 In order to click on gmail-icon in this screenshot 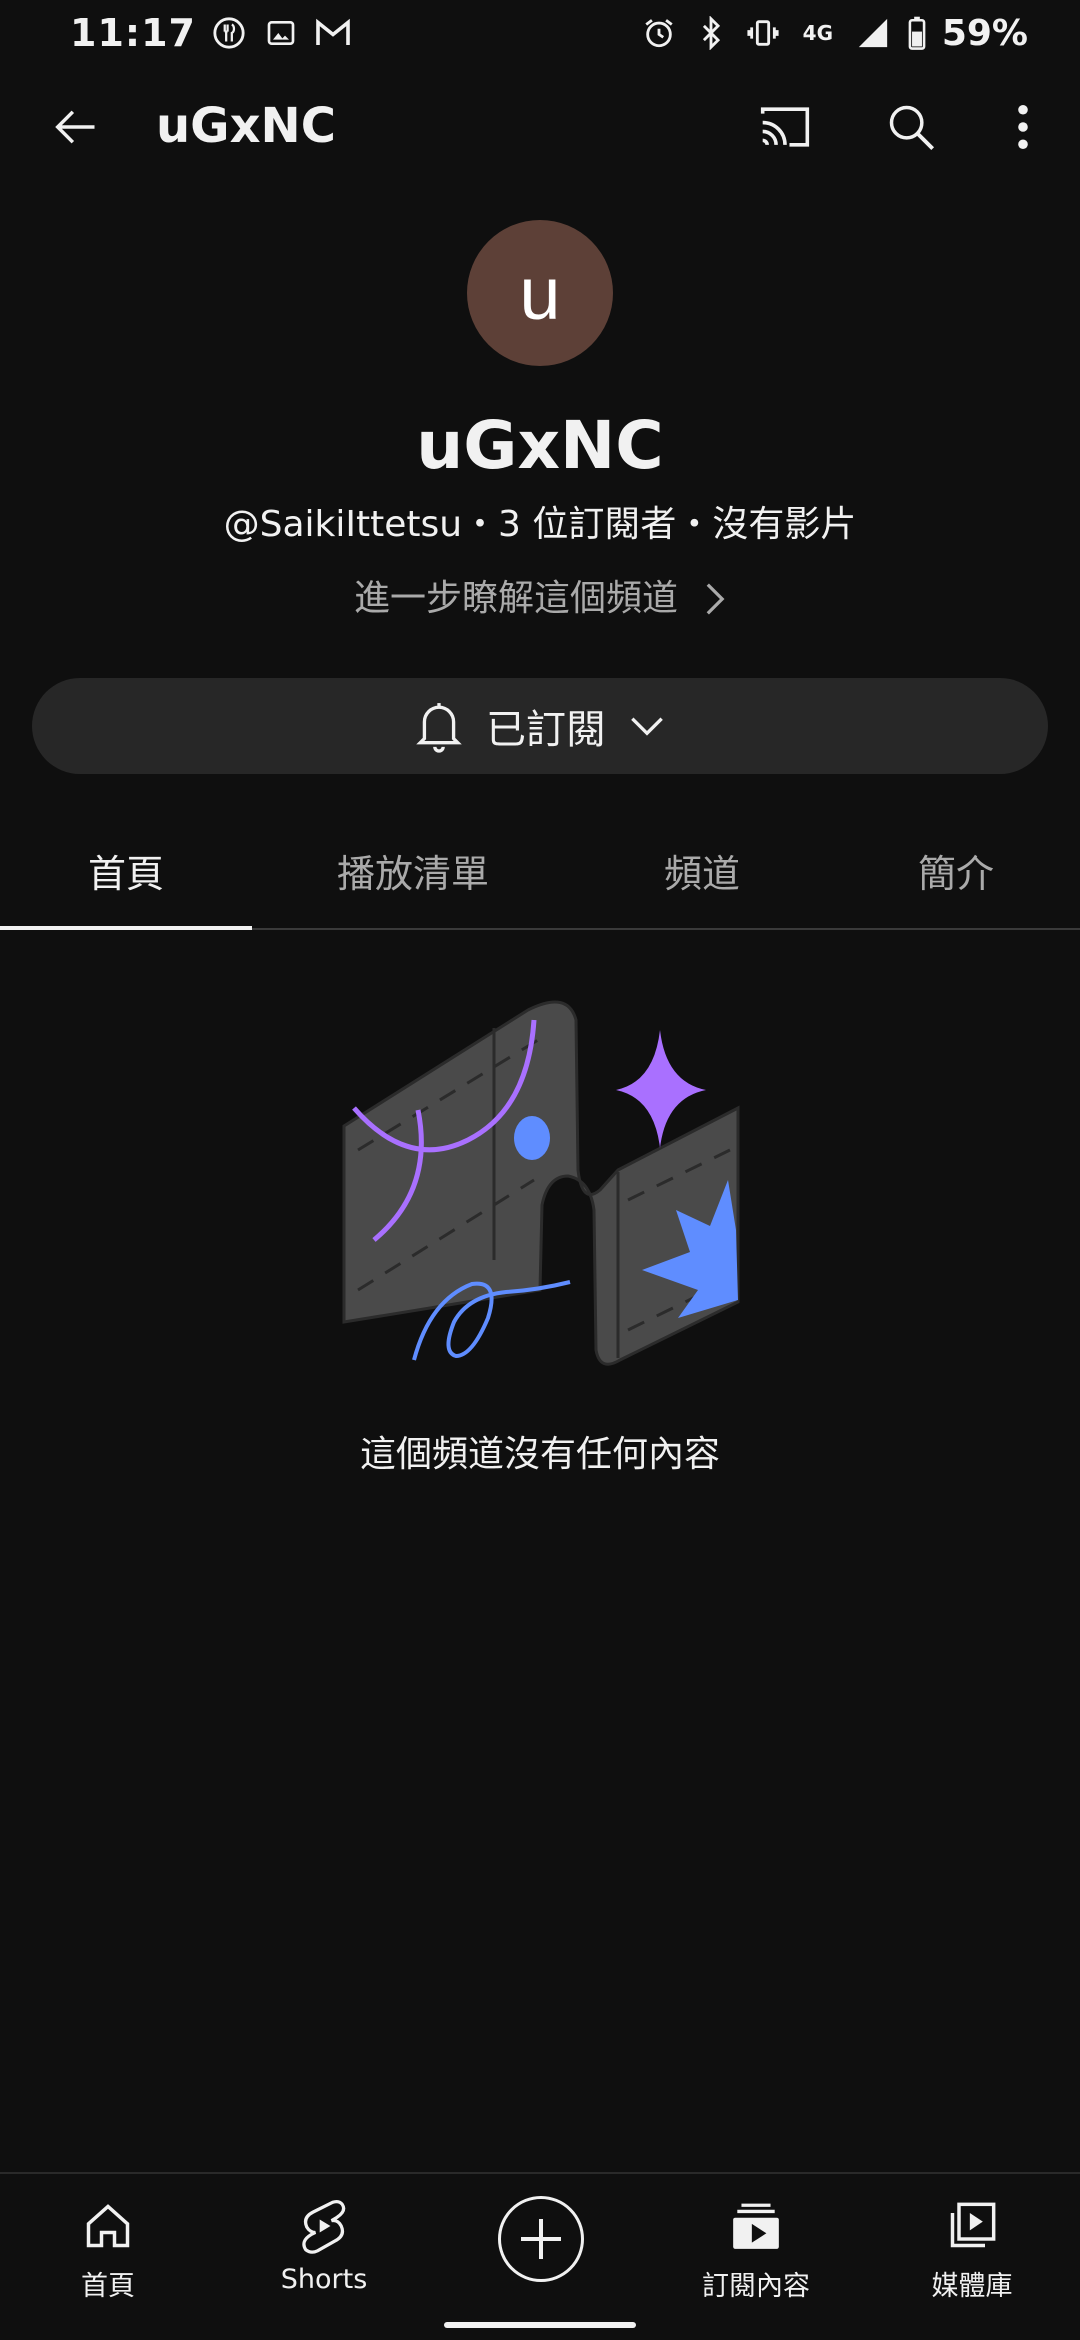, I will do `click(333, 33)`.